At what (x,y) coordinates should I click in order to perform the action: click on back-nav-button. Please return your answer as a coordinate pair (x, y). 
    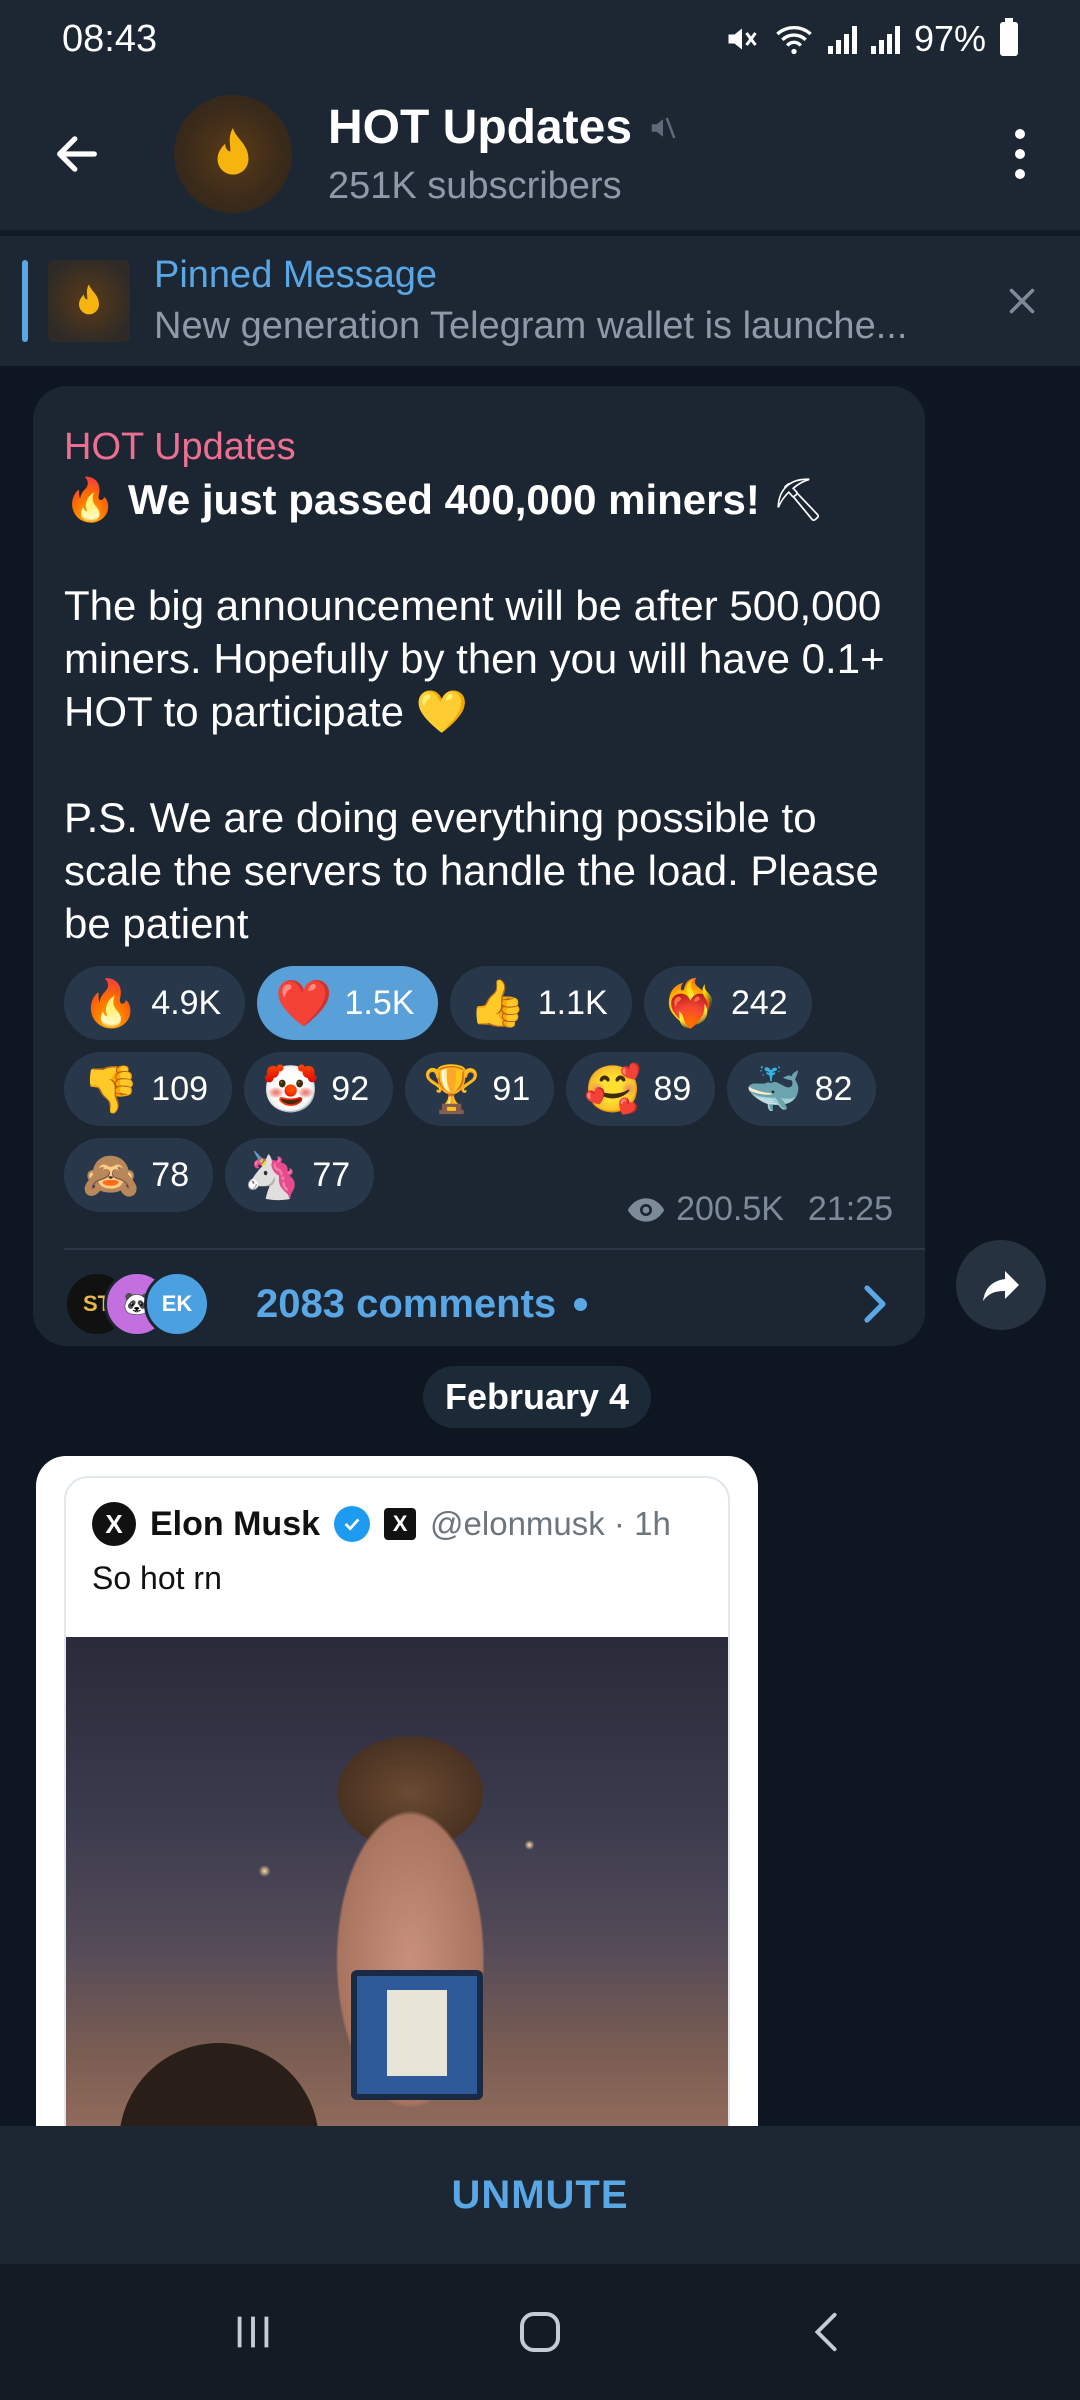
    Looking at the image, I should click on (827, 2332).